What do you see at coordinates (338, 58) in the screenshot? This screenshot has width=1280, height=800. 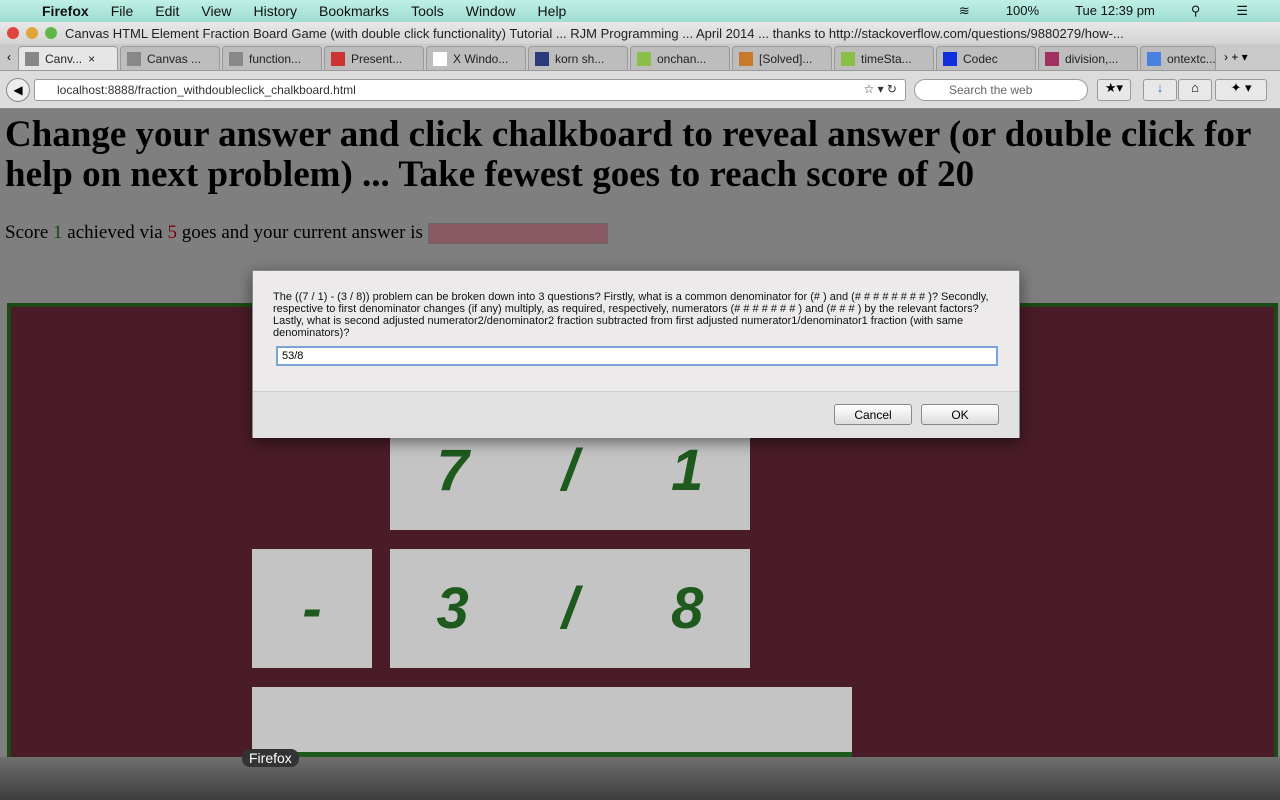 I see `gmail-icon` at bounding box center [338, 58].